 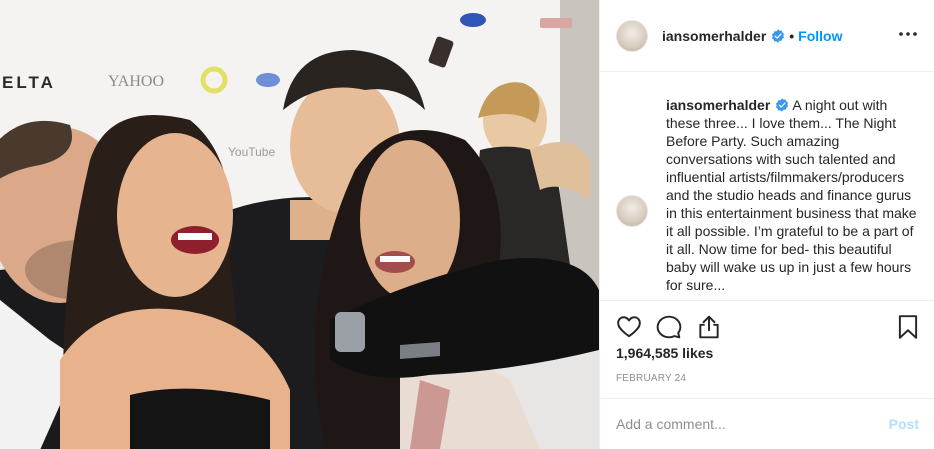 What do you see at coordinates (709, 327) in the screenshot?
I see `share-icon` at bounding box center [709, 327].